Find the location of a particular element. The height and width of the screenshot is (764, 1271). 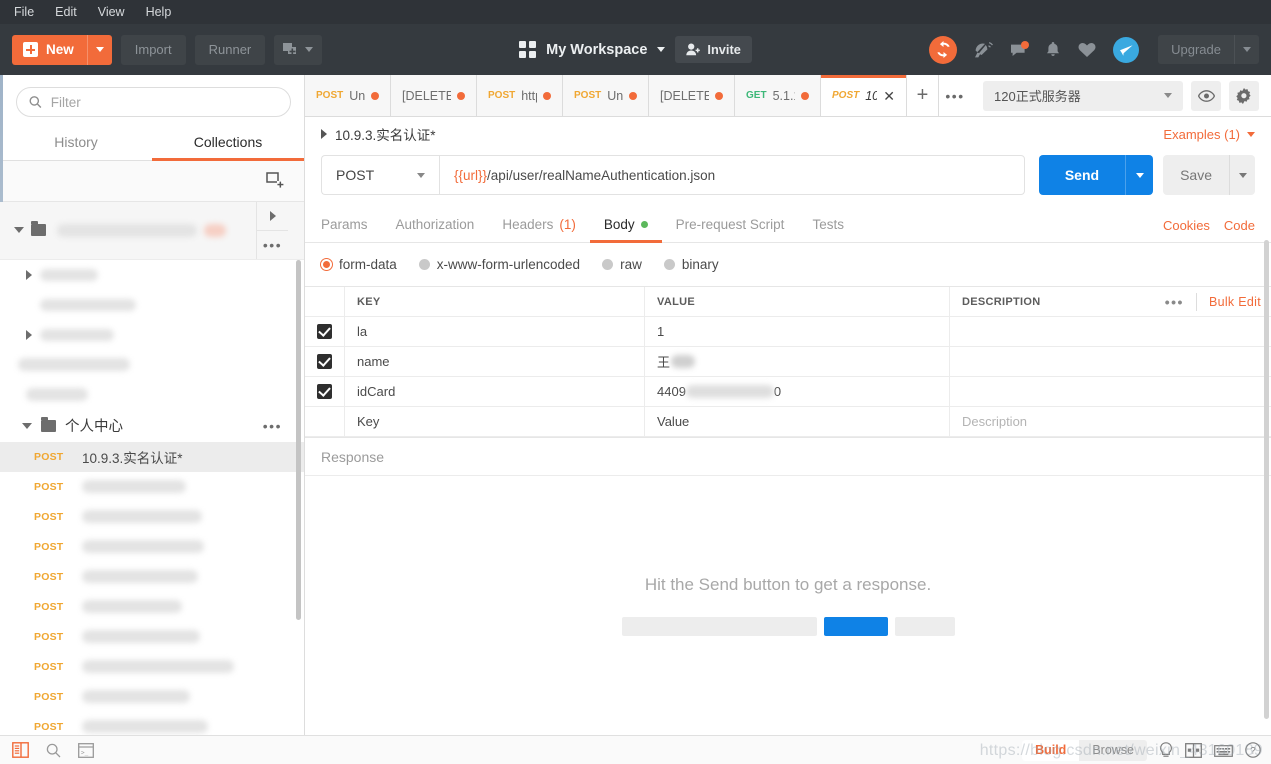

help-icon: ? is located at coordinates (1253, 750).